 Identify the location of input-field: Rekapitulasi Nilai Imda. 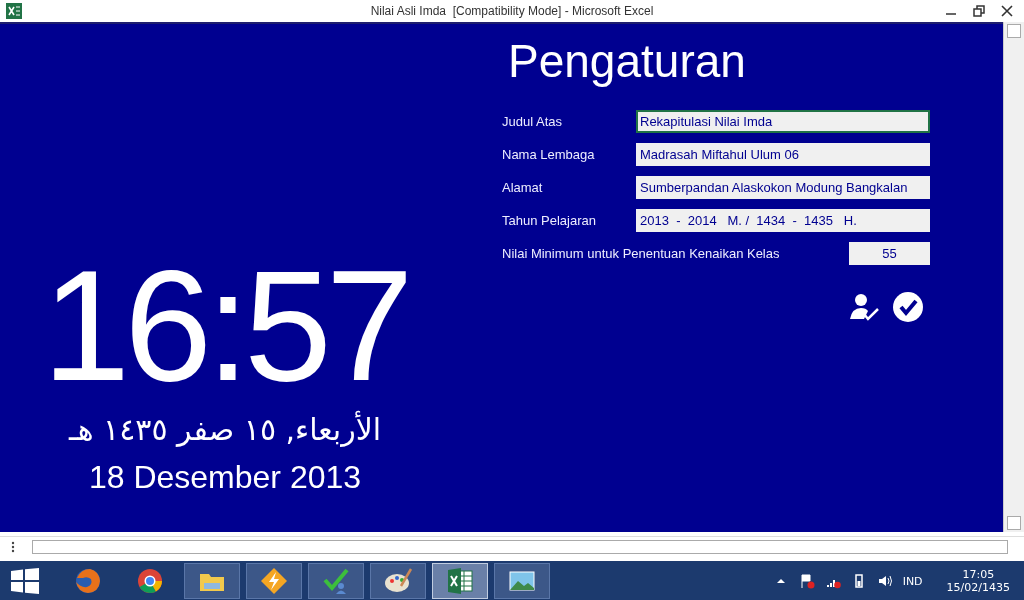
(783, 121).